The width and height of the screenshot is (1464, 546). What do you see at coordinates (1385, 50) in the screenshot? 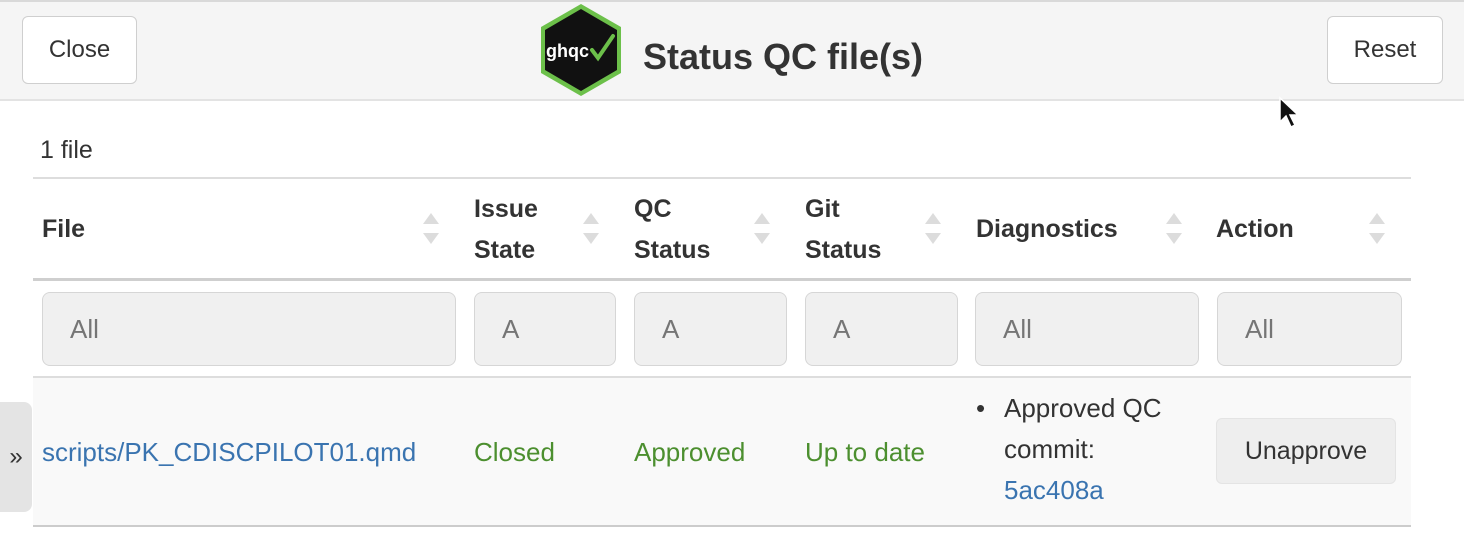
I see `reset-button: Reset` at bounding box center [1385, 50].